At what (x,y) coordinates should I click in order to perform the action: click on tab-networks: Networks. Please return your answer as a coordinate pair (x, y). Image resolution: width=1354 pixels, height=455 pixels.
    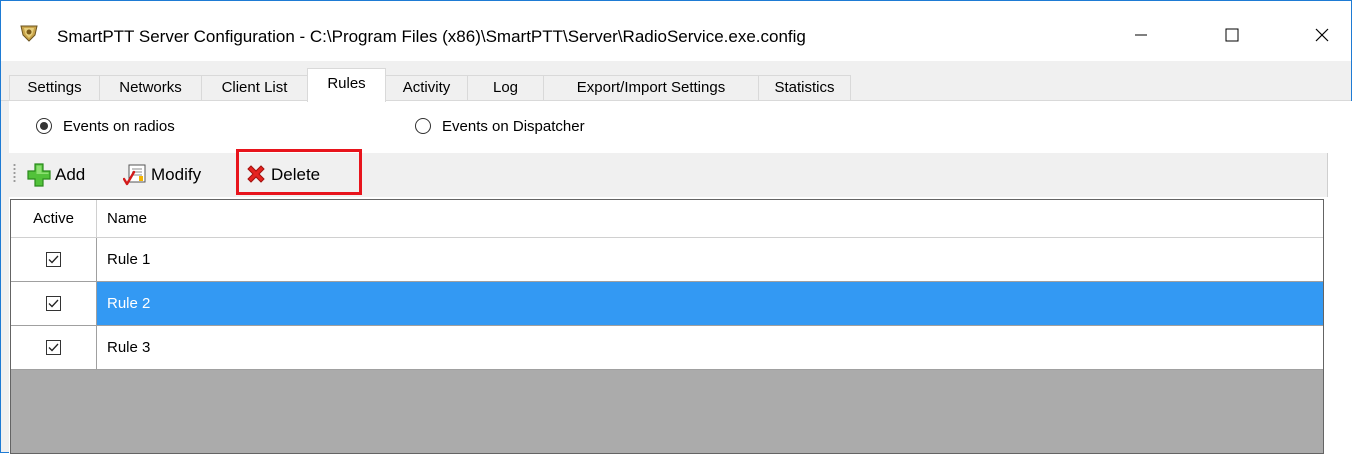
    Looking at the image, I should click on (150, 88).